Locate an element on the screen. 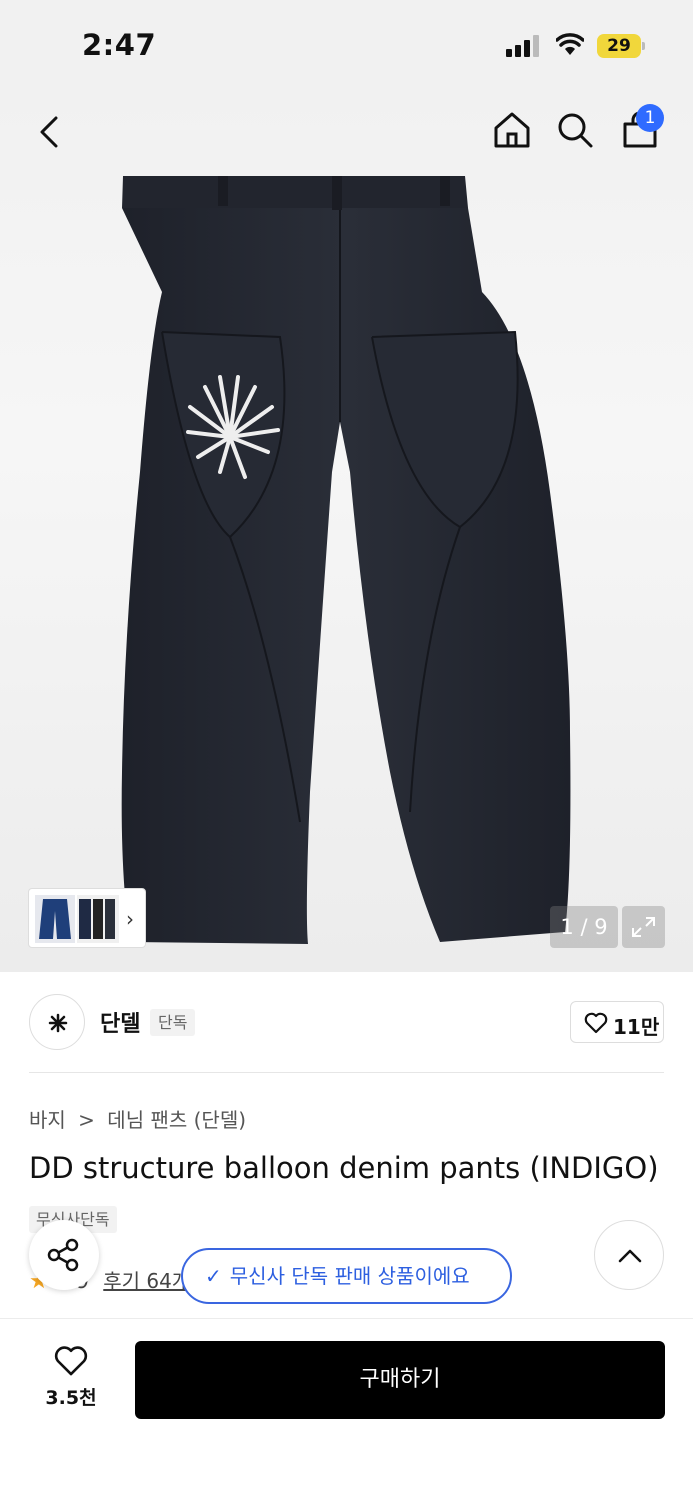 Image resolution: width=693 pixels, height=1500 pixels. back-icon is located at coordinates (50, 132).